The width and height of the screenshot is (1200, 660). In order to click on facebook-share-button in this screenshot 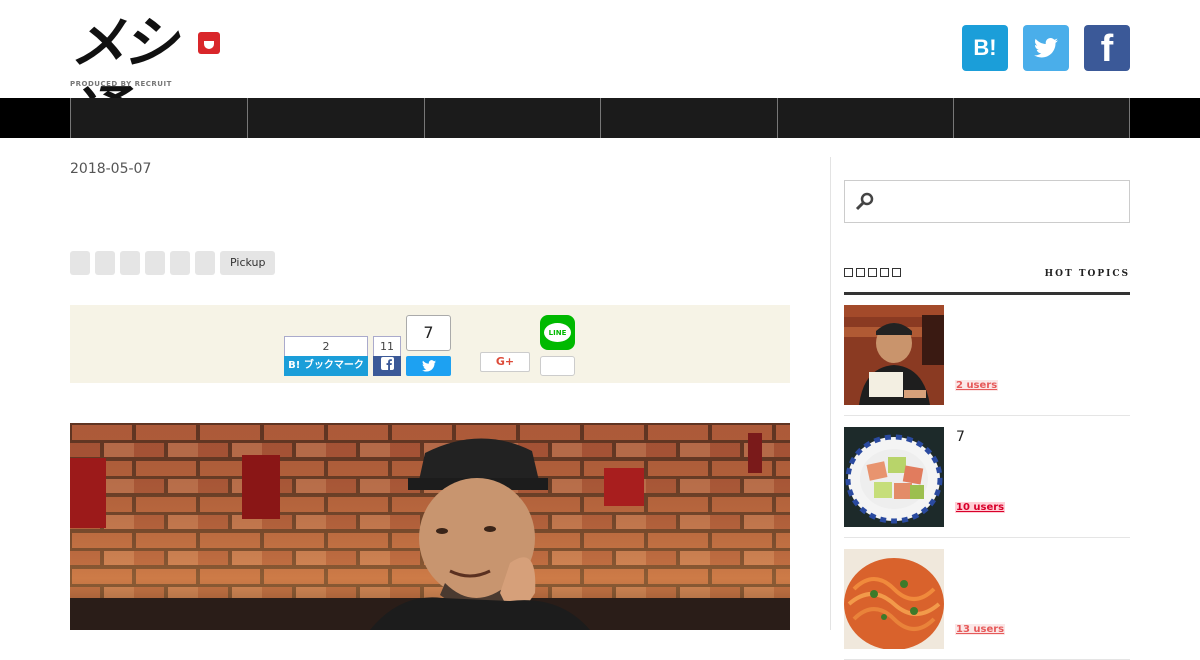, I will do `click(387, 366)`.